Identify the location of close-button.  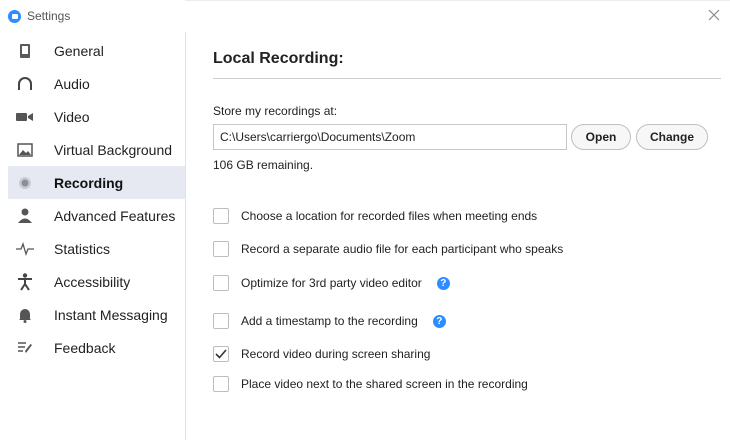
(714, 15).